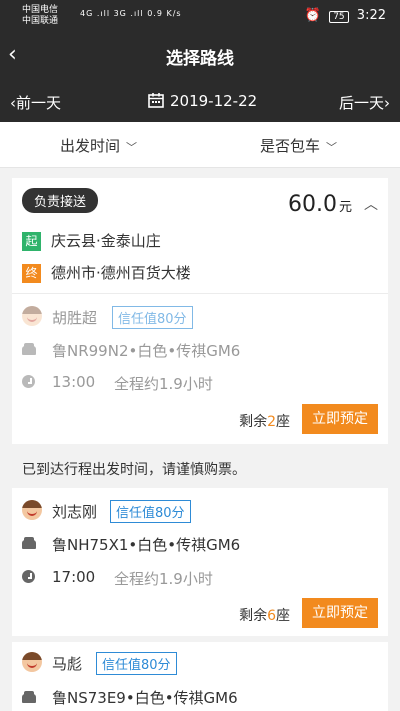 This screenshot has width=400, height=711. Describe the element at coordinates (200, 77) in the screenshot. I see `header: ‹ 选择路线 ‹前一天 2019-12-22 后一天›` at that location.